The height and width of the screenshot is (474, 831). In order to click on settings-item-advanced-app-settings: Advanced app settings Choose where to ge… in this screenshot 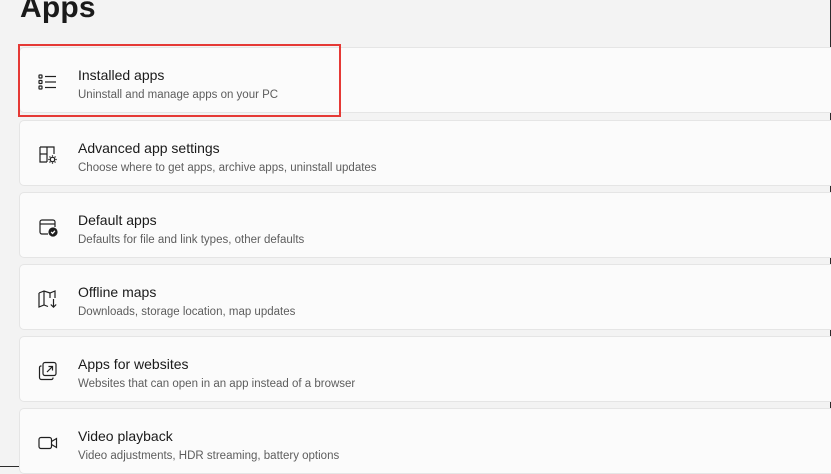, I will do `click(425, 153)`.